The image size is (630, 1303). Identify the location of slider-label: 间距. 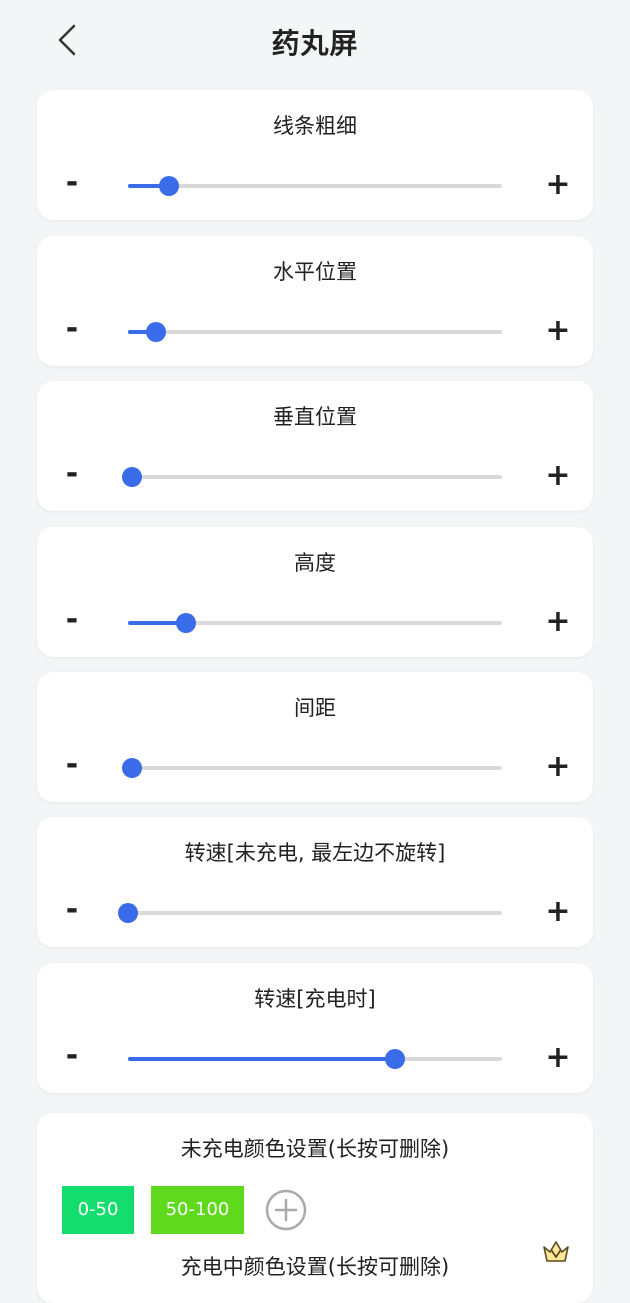
(315, 708).